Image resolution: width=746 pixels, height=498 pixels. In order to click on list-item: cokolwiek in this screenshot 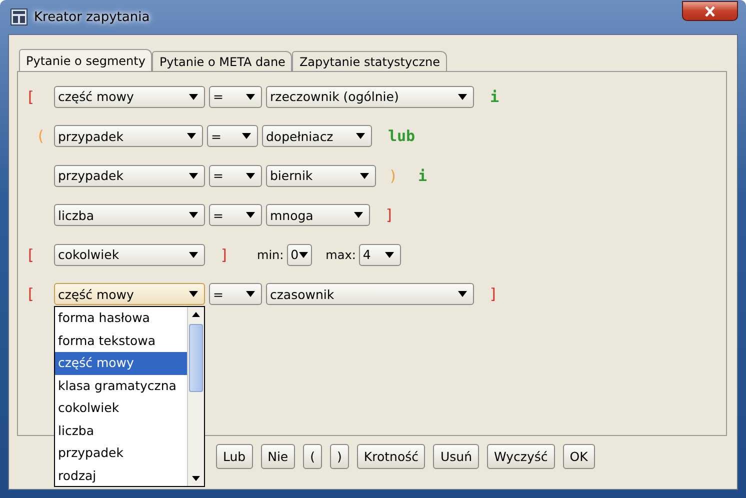, I will do `click(121, 408)`.